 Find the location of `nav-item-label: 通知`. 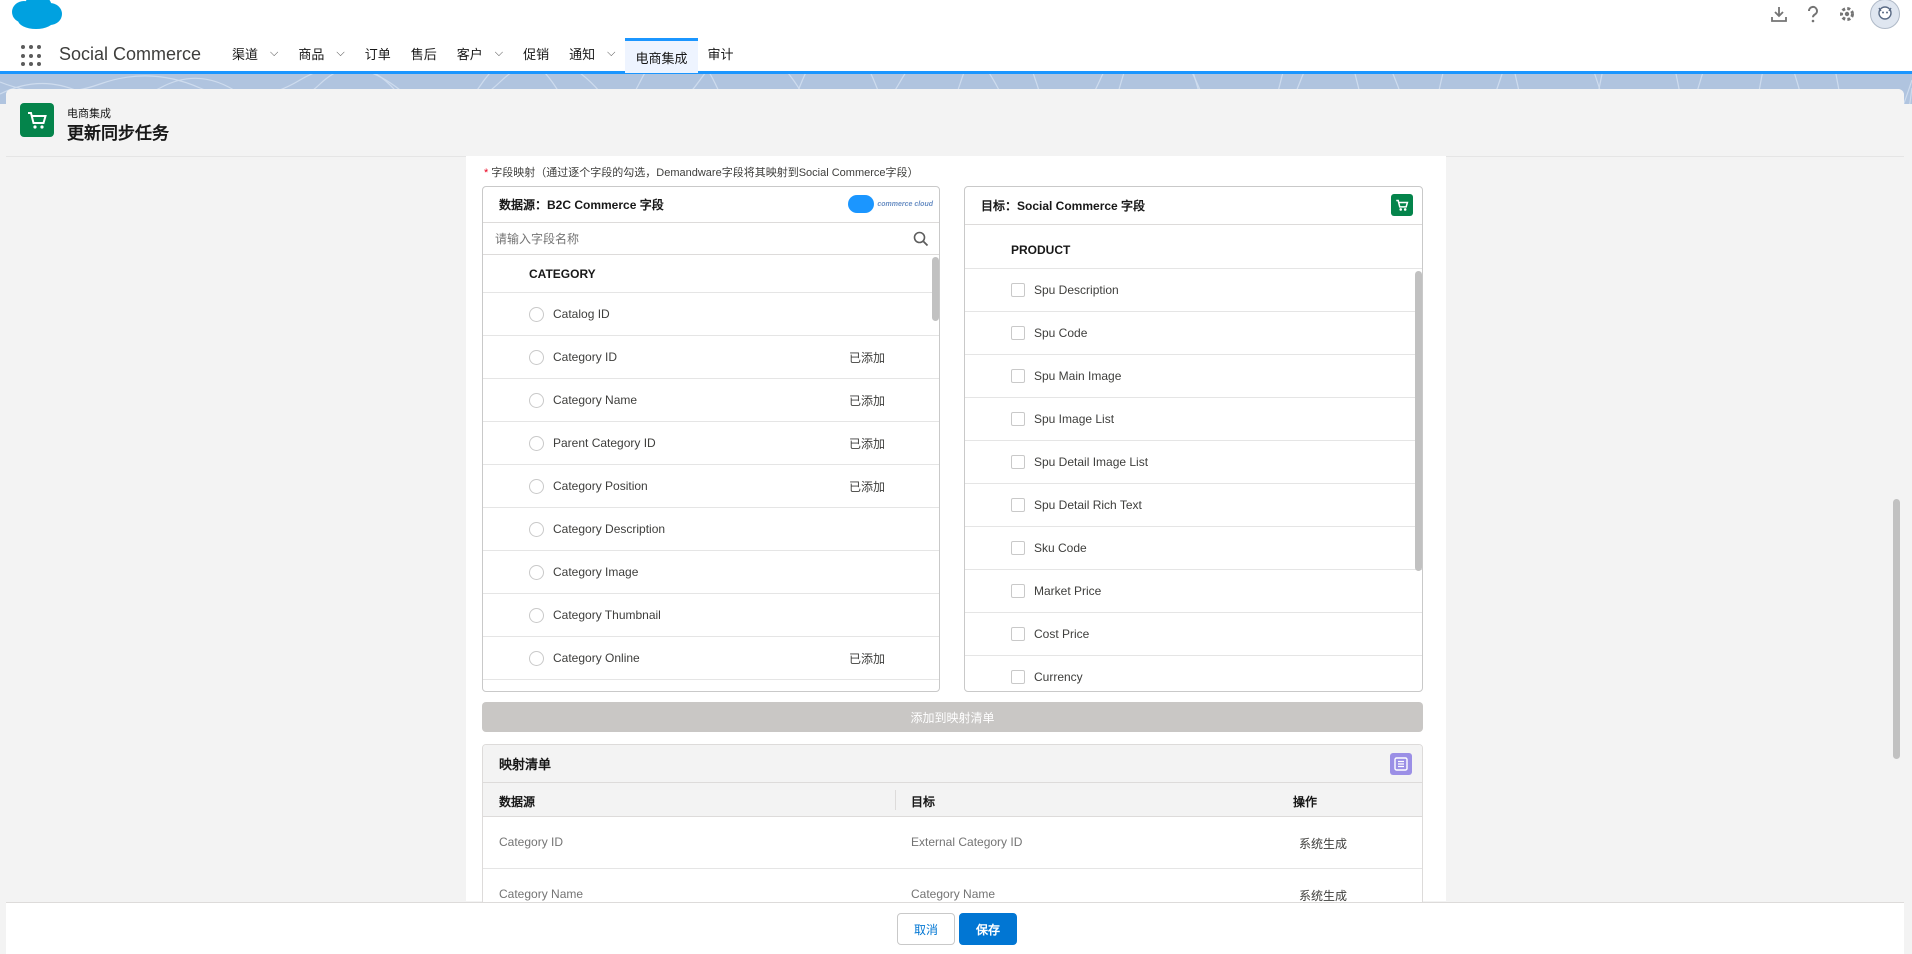

nav-item-label: 通知 is located at coordinates (582, 54).